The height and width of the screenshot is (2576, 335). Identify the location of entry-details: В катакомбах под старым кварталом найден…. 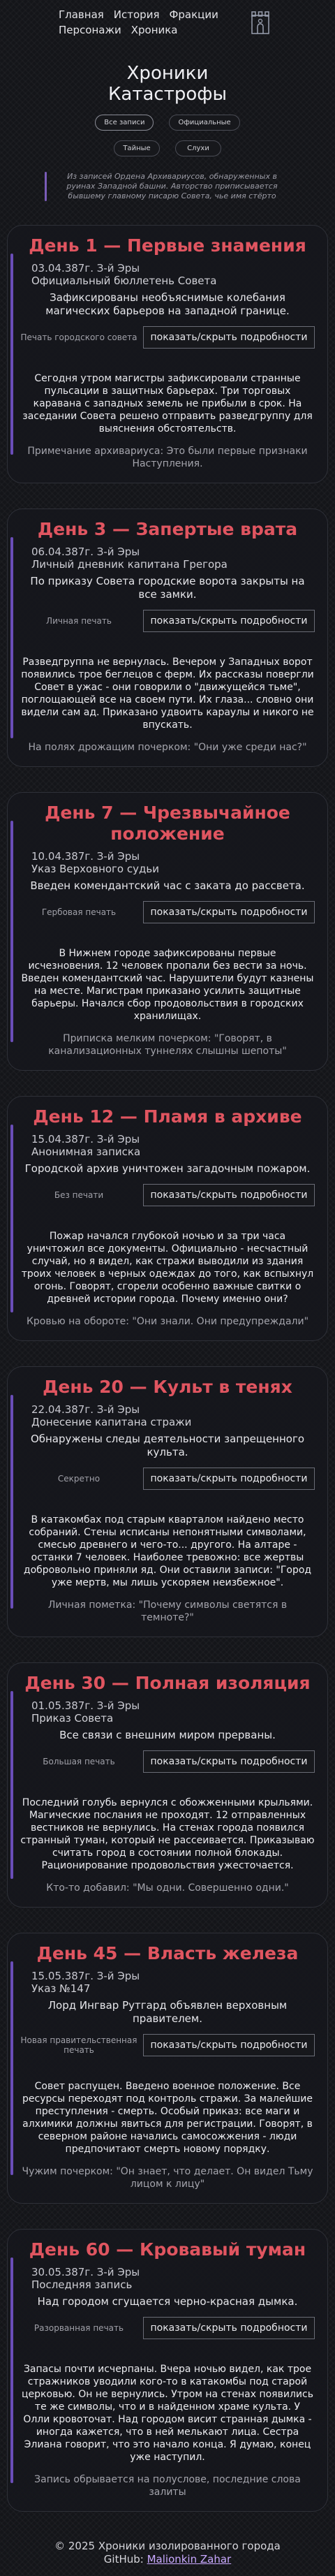
(167, 1551).